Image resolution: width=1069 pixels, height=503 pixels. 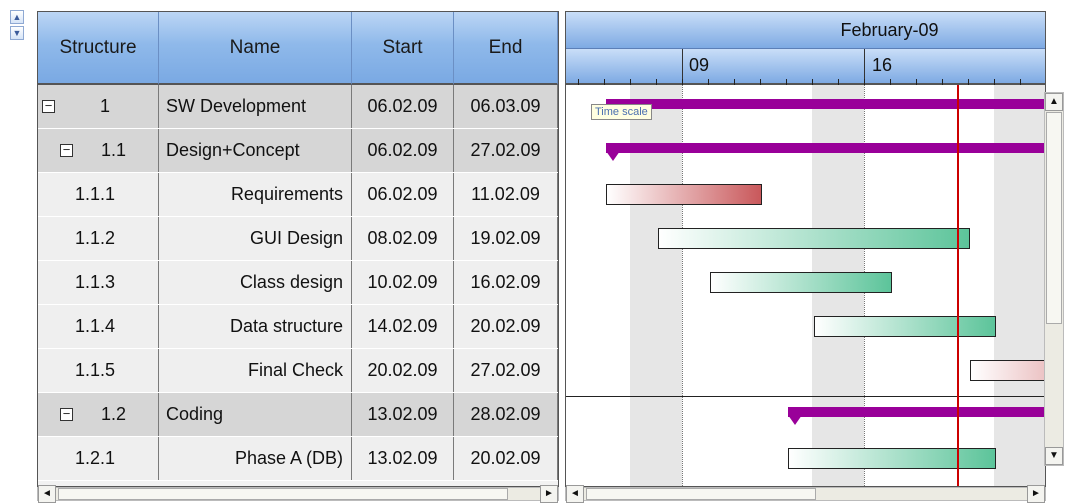 I want to click on structure-cell: 1.1.2, so click(x=98, y=238).